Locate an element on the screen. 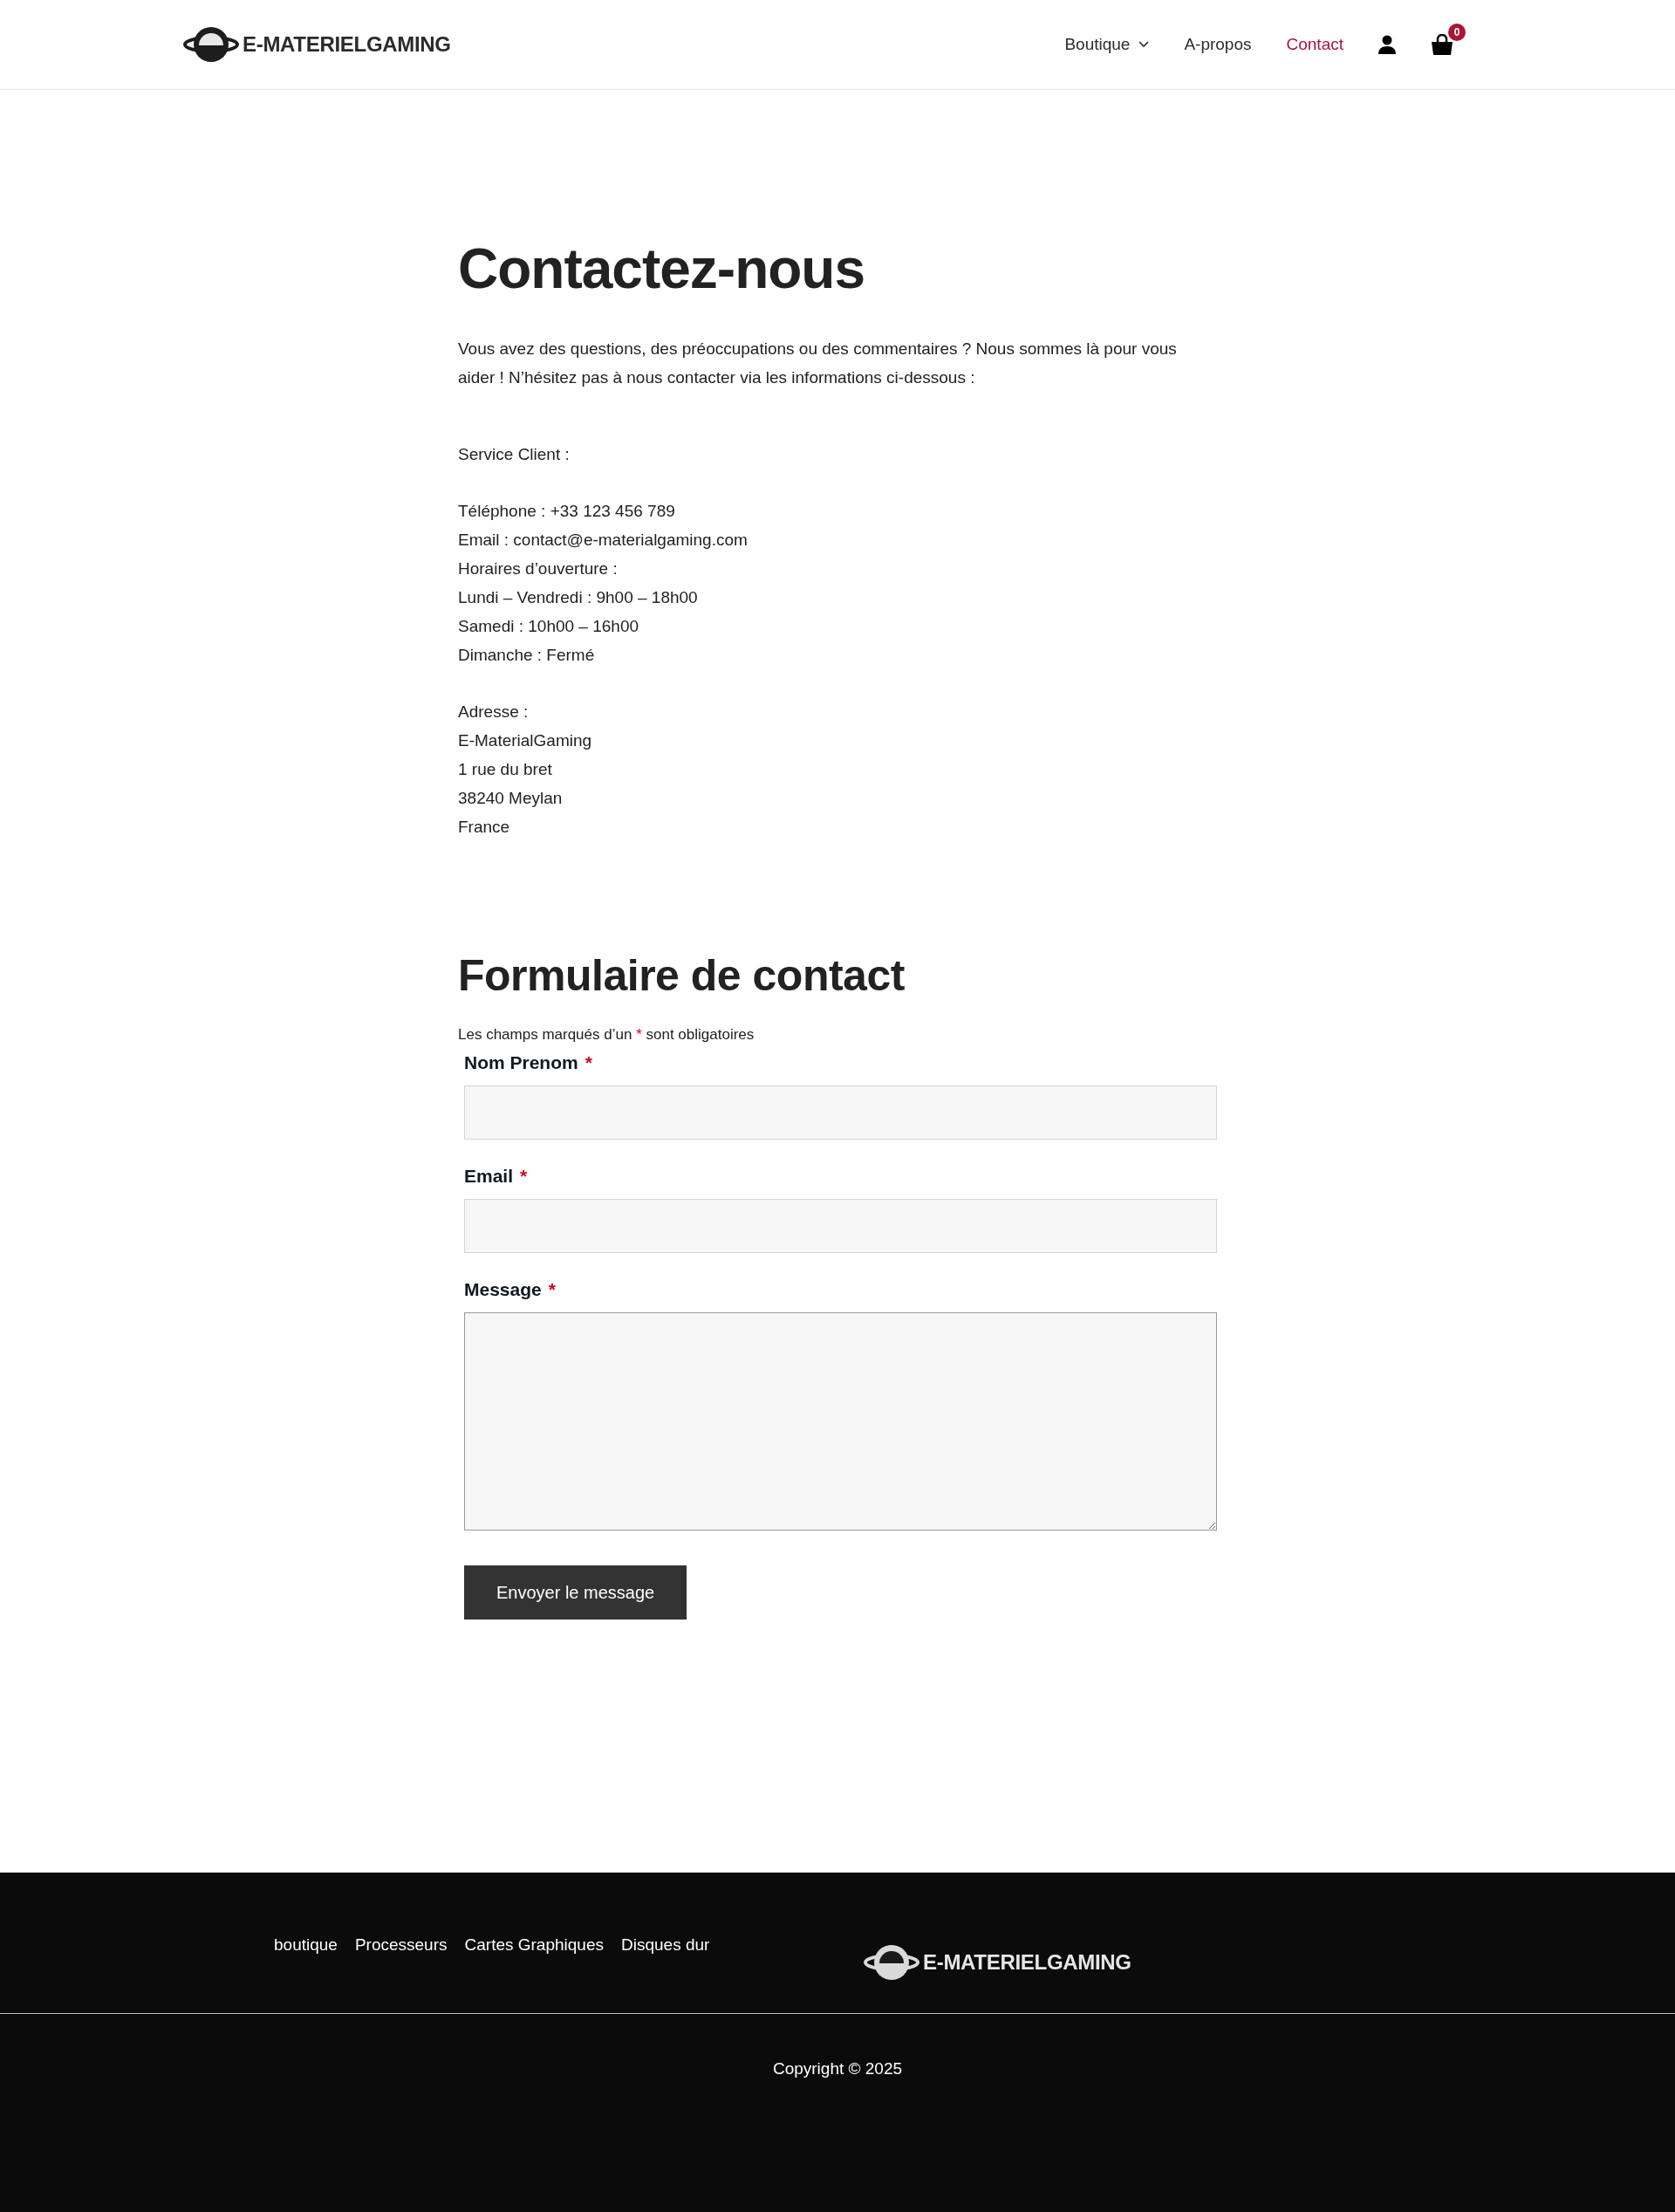  contact-info-line: France is located at coordinates (485, 828).